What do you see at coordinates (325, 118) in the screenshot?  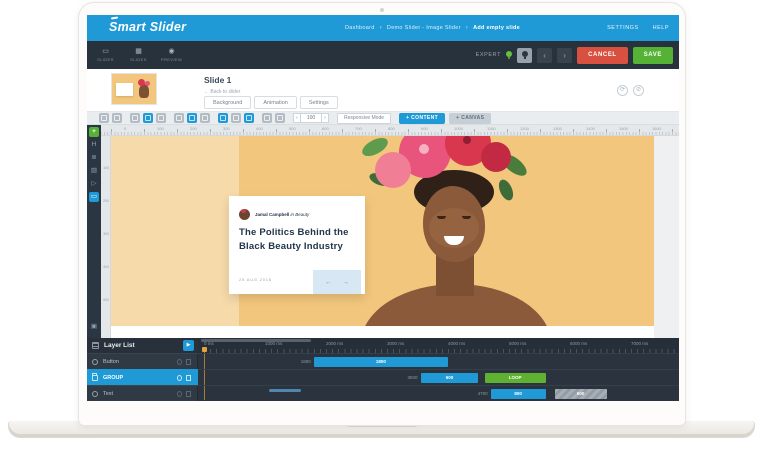 I see `zoom-in-button: ›` at bounding box center [325, 118].